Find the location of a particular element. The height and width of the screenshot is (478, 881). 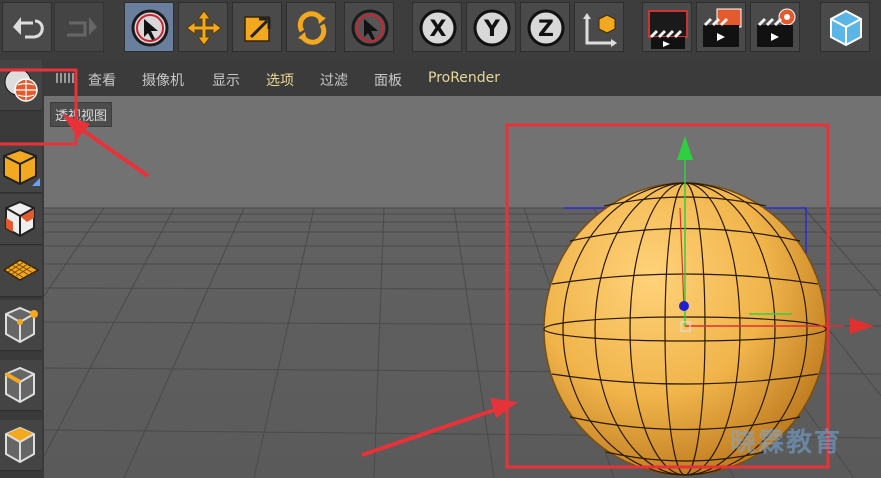

workplane-mode-button is located at coordinates (21, 271).